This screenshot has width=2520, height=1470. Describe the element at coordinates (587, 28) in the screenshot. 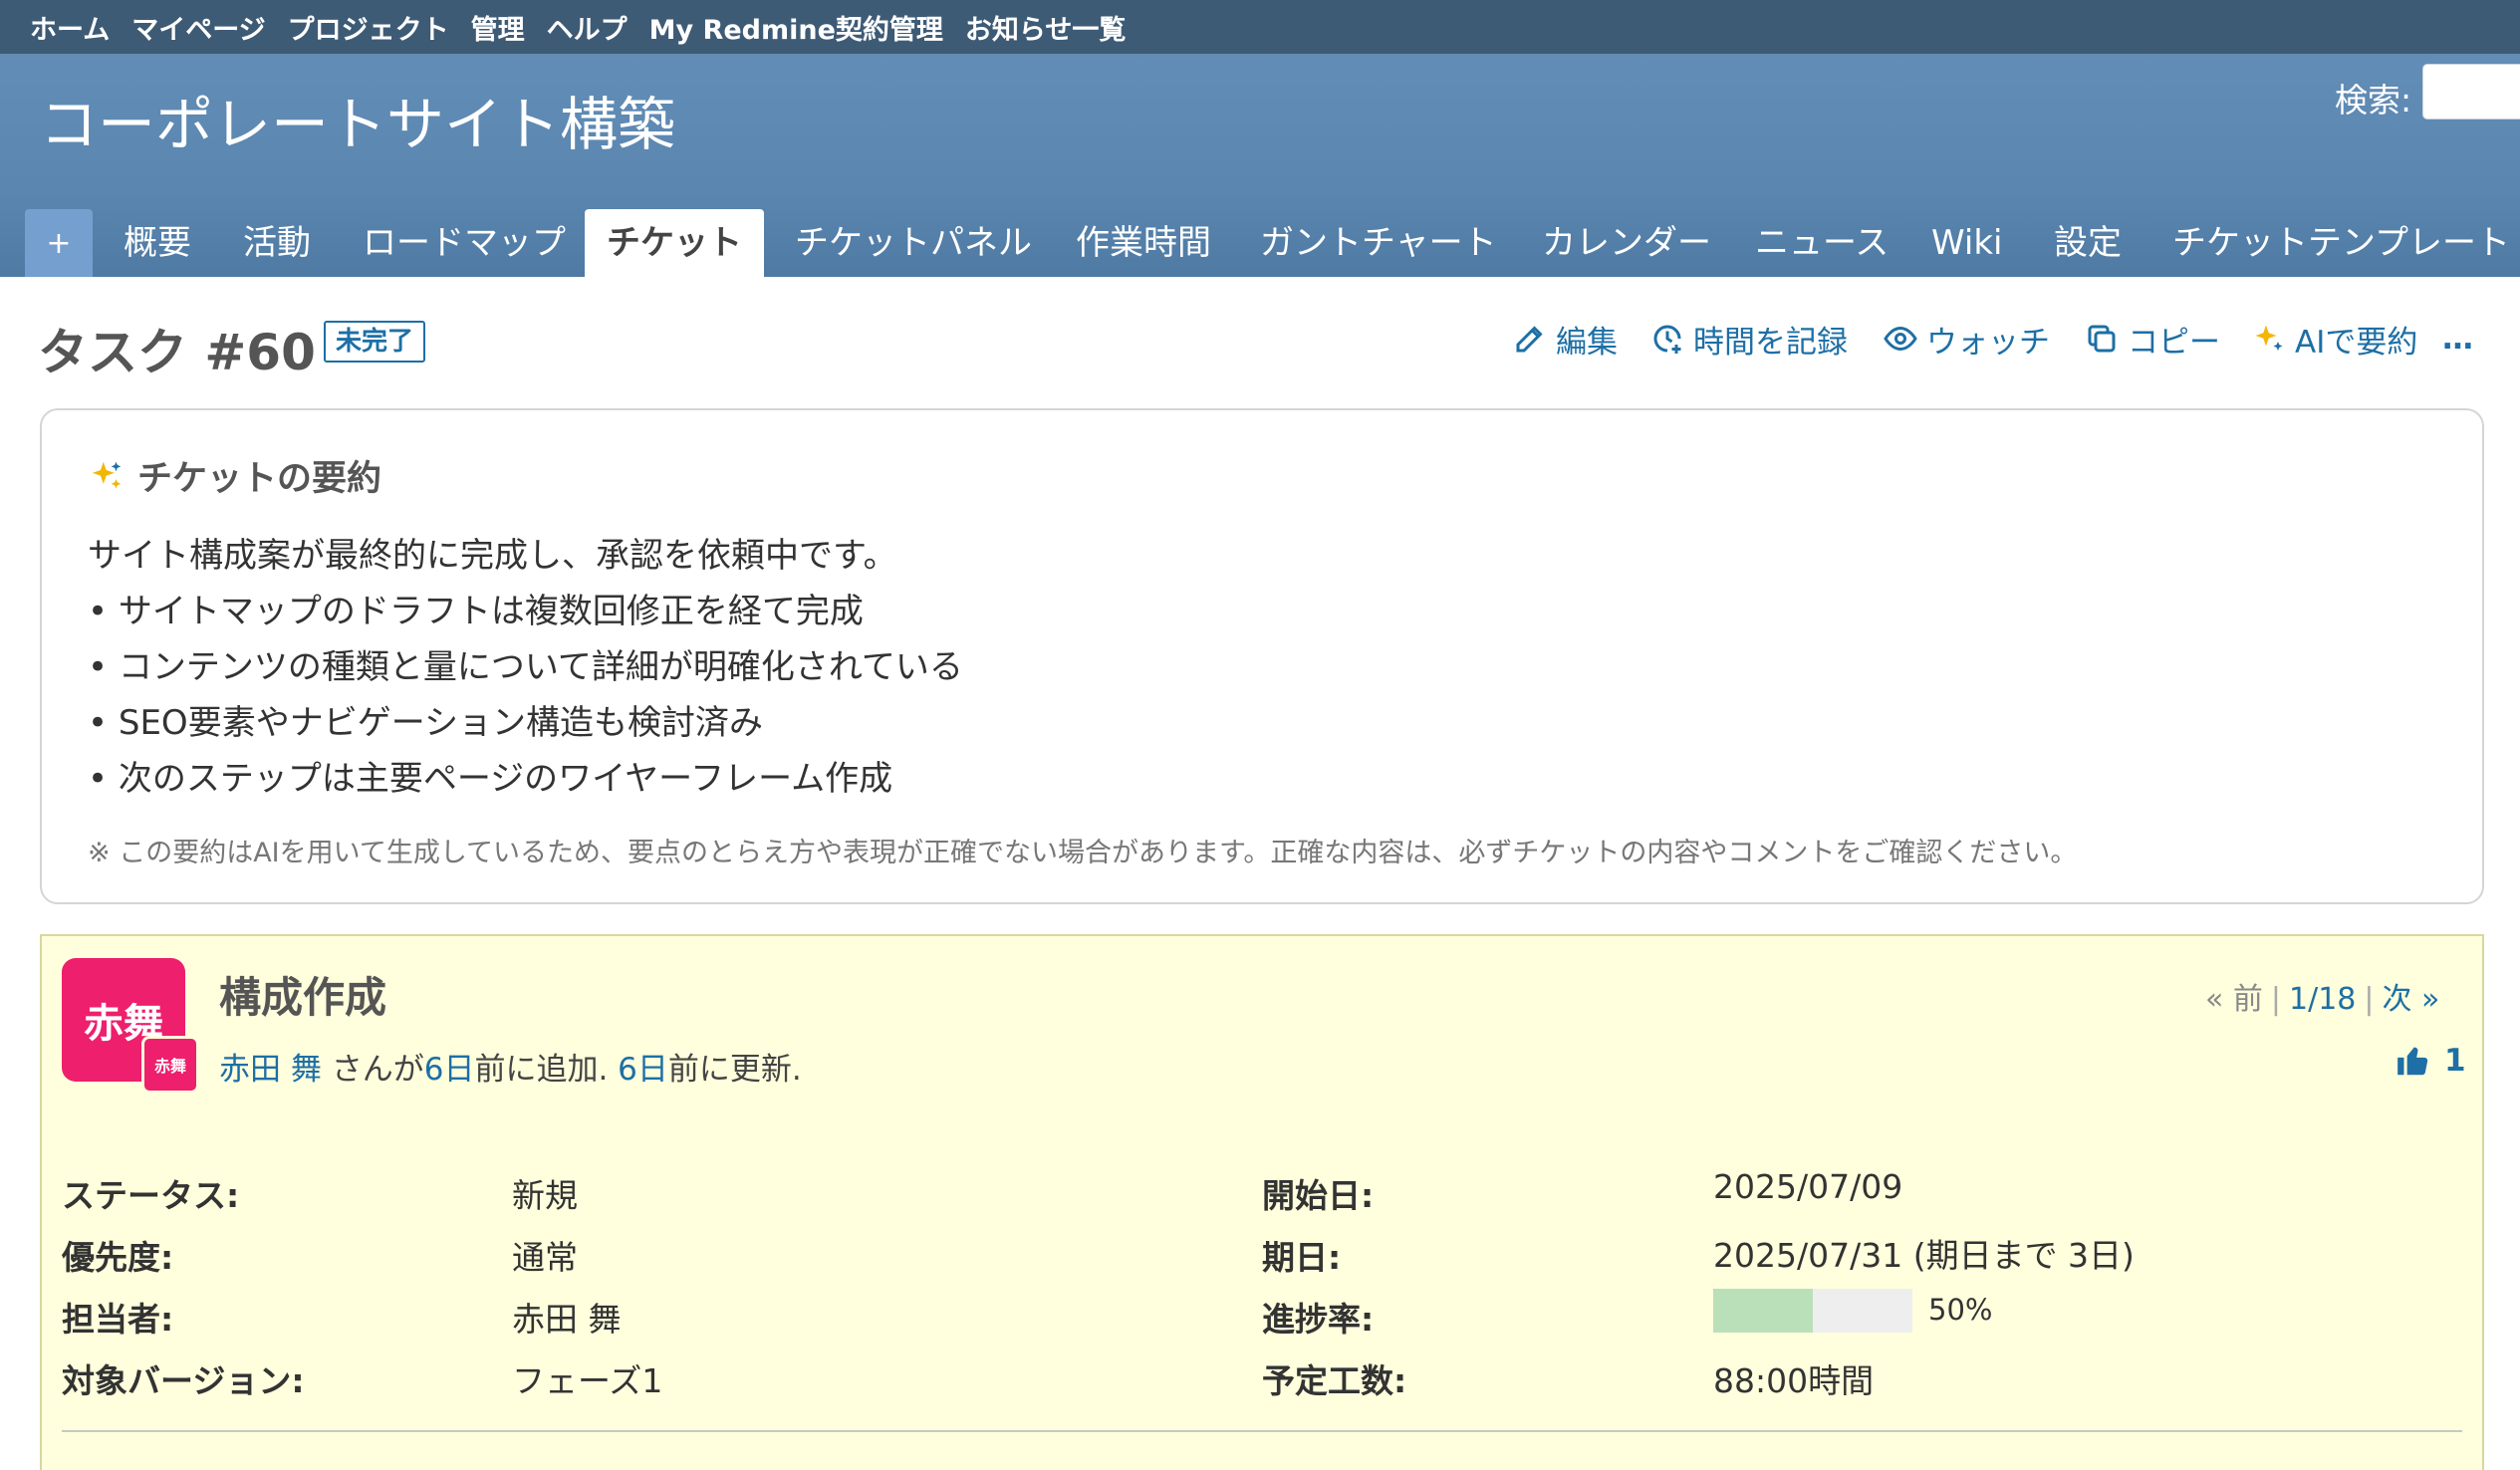

I see `top-menu-help: ヘルプ` at that location.